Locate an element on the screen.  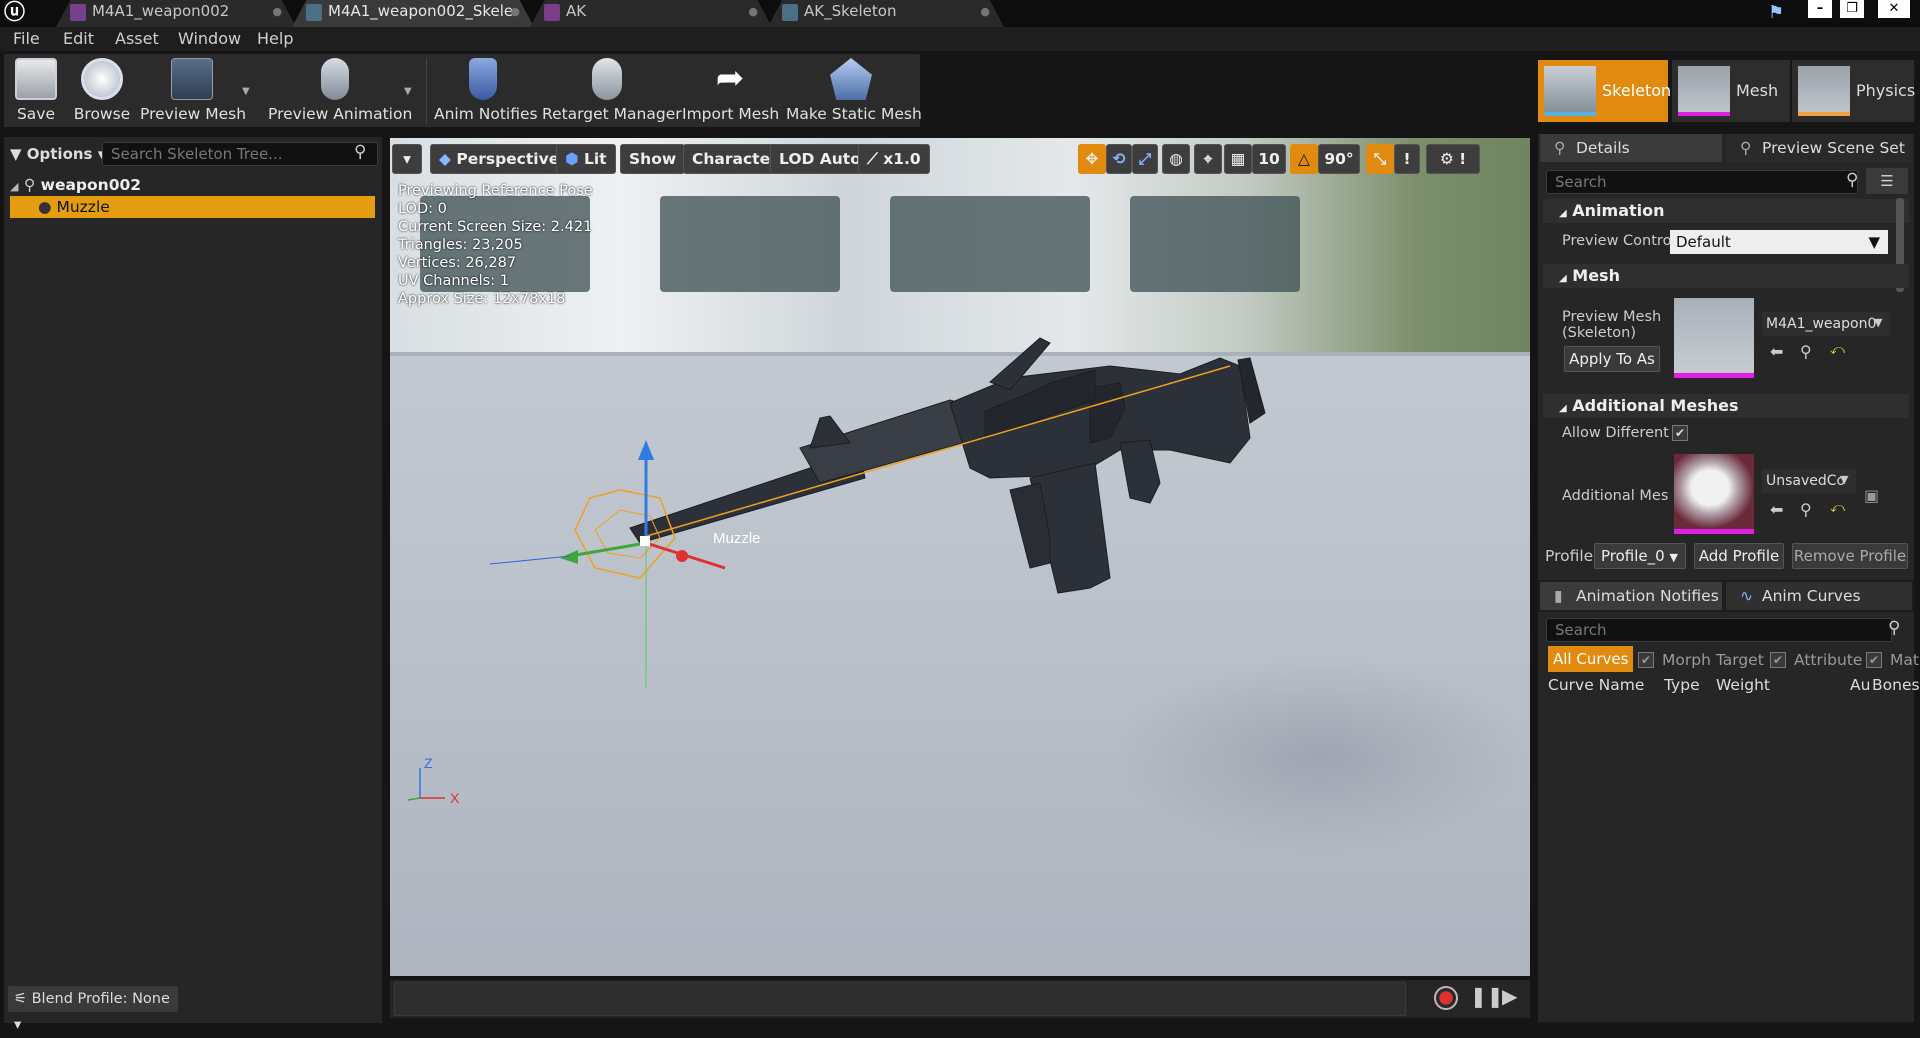
gizmo-x-handle-icon is located at coordinates (682, 556).